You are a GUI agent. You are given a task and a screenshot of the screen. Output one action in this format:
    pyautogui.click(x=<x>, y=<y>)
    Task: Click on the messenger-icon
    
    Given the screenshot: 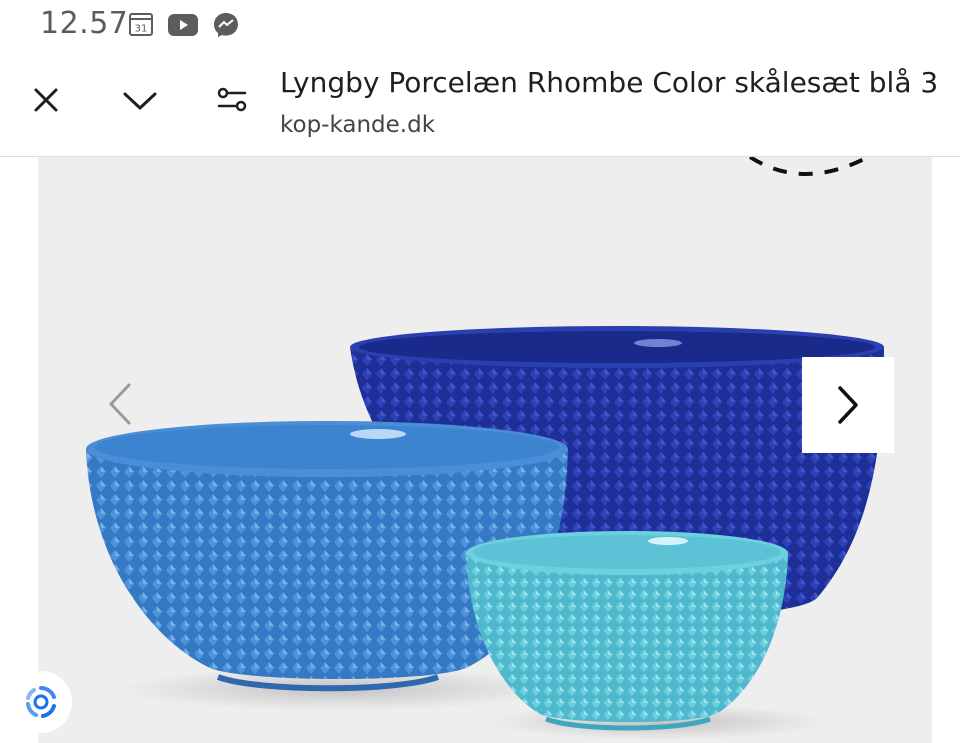 What is the action you would take?
    pyautogui.click(x=226, y=27)
    